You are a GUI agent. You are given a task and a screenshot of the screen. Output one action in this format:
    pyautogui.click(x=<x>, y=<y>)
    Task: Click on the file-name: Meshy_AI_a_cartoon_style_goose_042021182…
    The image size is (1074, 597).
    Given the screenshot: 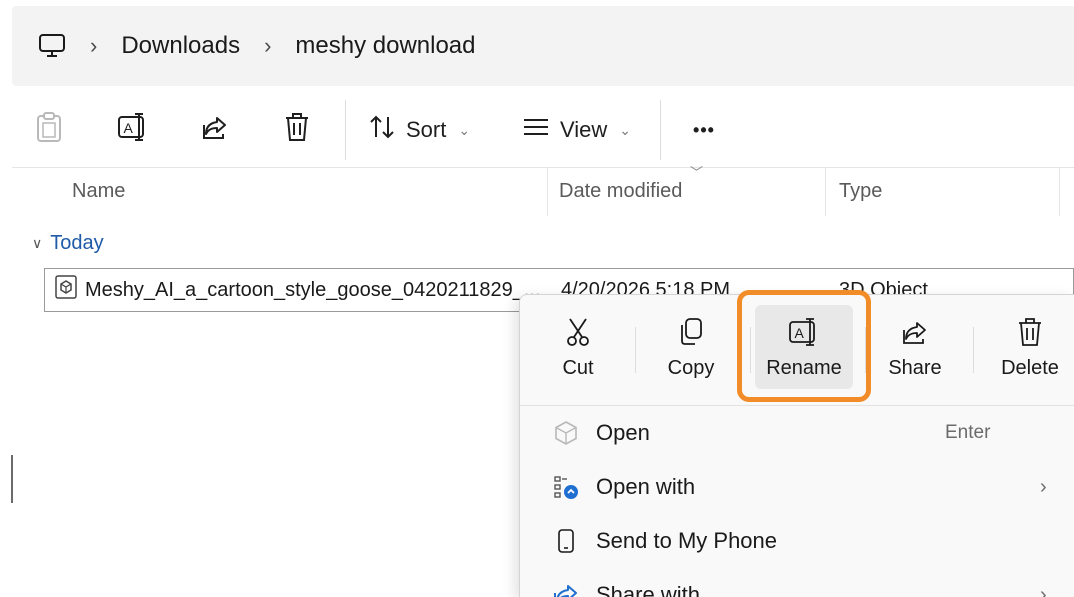 What is the action you would take?
    pyautogui.click(x=313, y=289)
    